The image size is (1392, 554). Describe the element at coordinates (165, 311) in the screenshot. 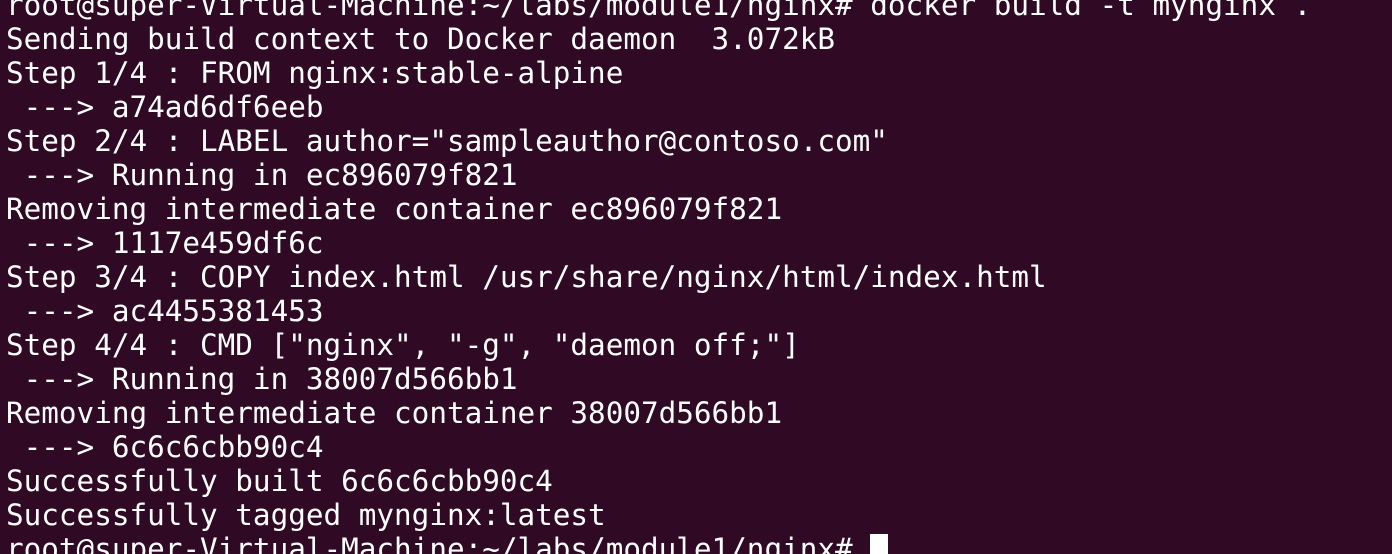

I see `terminal-line: ---> ac4455381453` at that location.